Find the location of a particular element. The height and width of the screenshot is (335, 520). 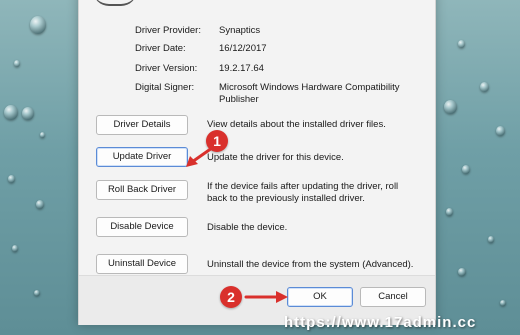

step-2-badge: 2 is located at coordinates (231, 297).